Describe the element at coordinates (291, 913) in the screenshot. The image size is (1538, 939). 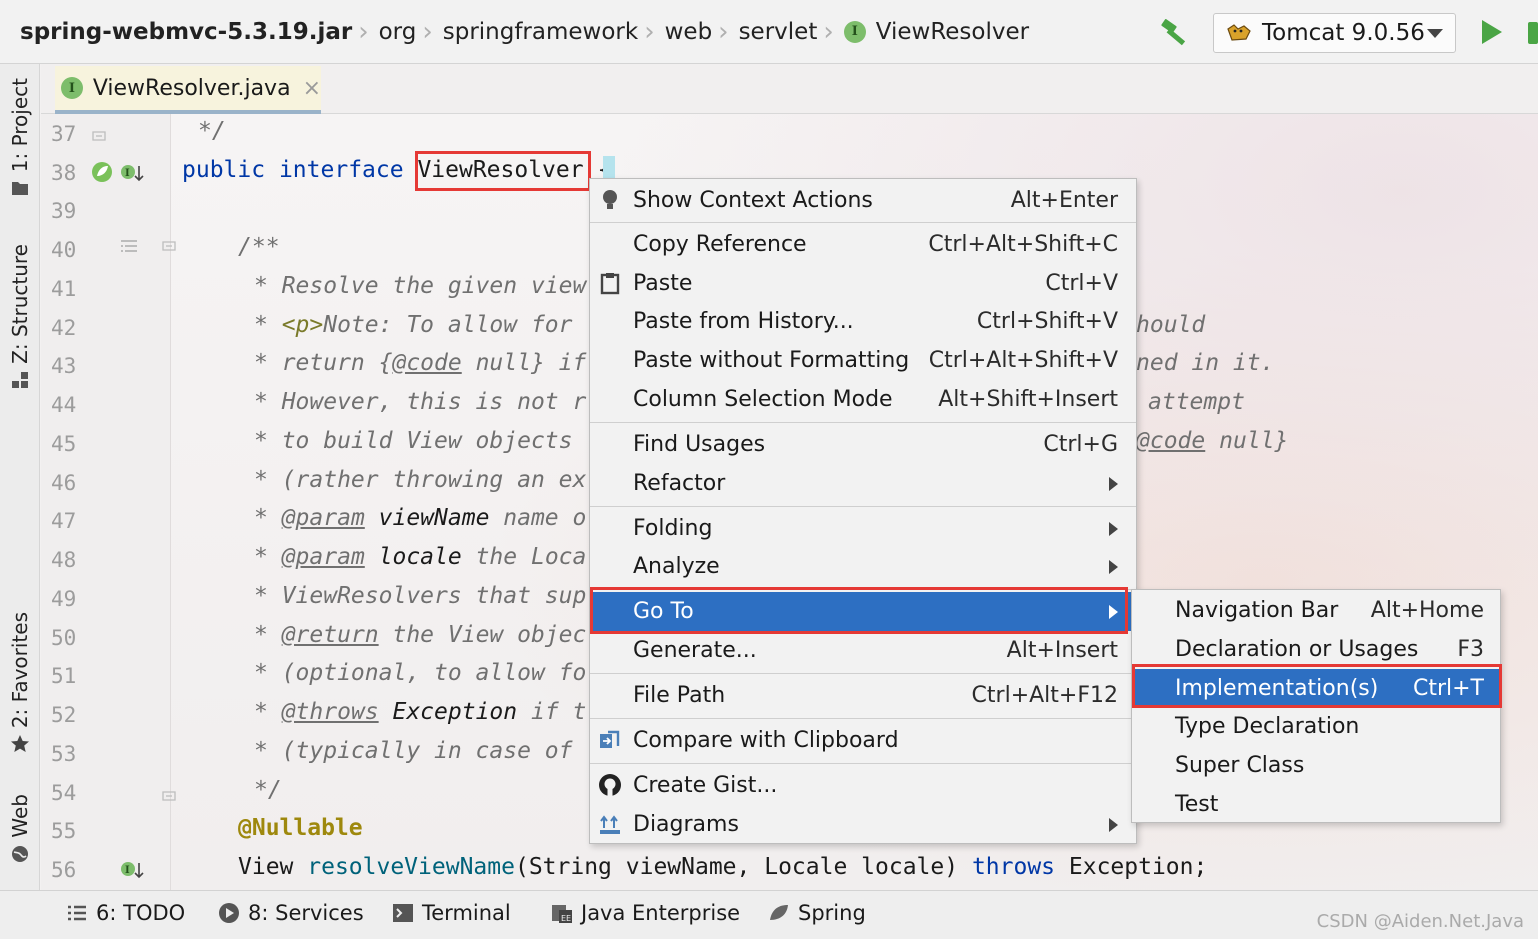
I see `services-tool-tab: 8: Services` at that location.